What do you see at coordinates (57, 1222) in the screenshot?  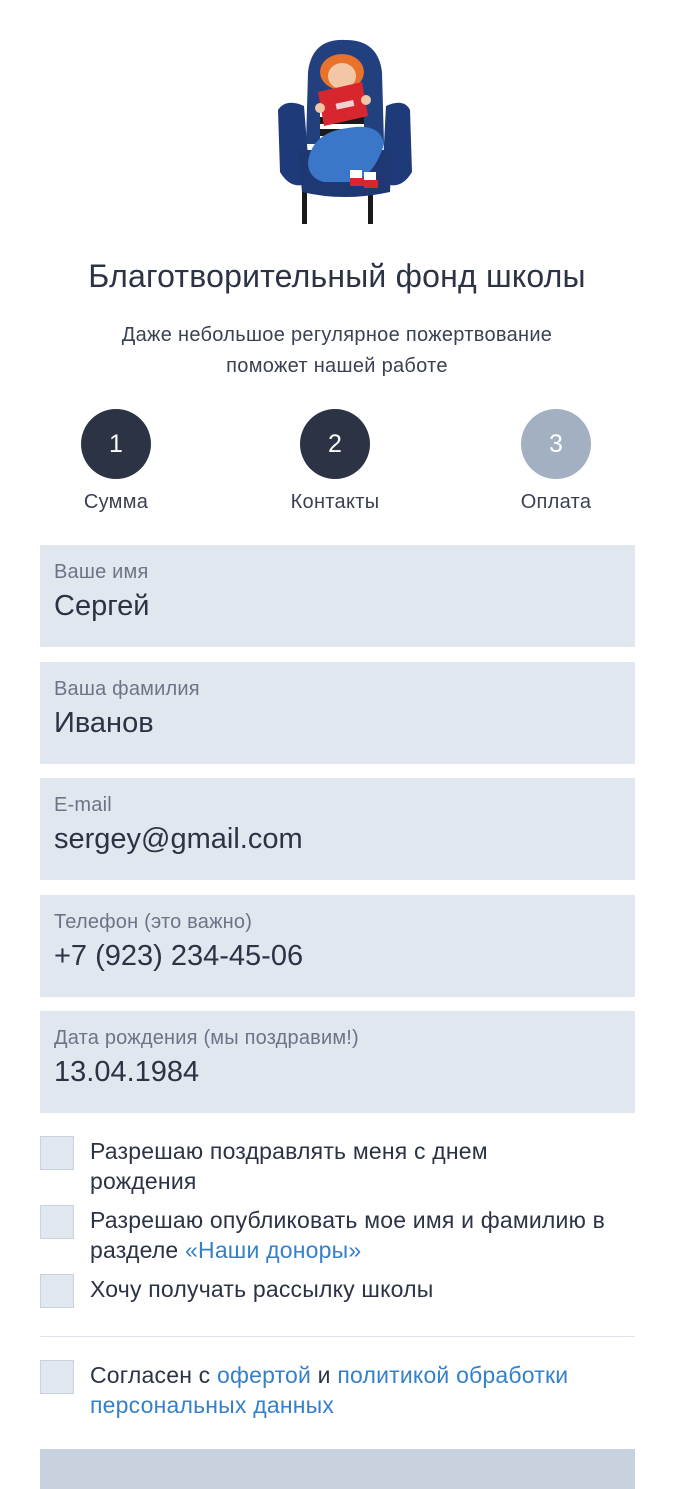 I see `publish-name-checkbox` at bounding box center [57, 1222].